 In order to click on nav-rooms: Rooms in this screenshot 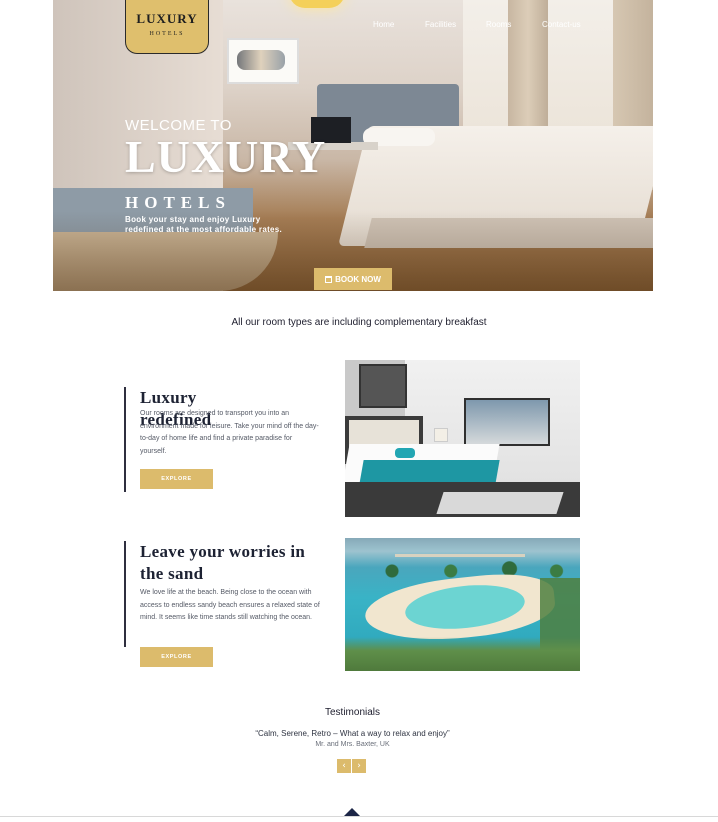, I will do `click(498, 24)`.